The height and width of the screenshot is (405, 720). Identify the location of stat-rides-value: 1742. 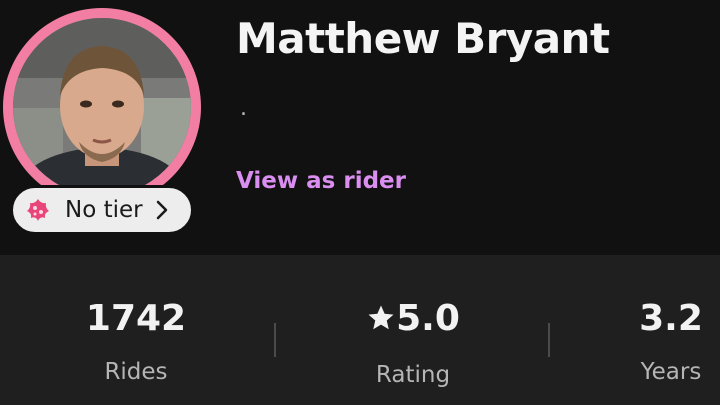
(136, 318).